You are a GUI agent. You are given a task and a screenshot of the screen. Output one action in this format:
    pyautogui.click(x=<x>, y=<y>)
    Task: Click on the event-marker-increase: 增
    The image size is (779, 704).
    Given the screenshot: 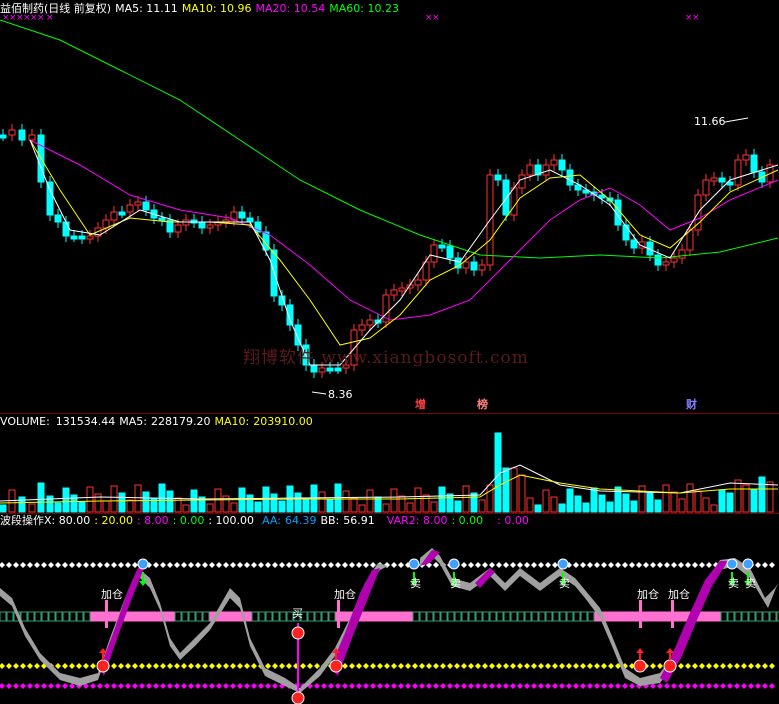 What is the action you would take?
    pyautogui.click(x=420, y=405)
    